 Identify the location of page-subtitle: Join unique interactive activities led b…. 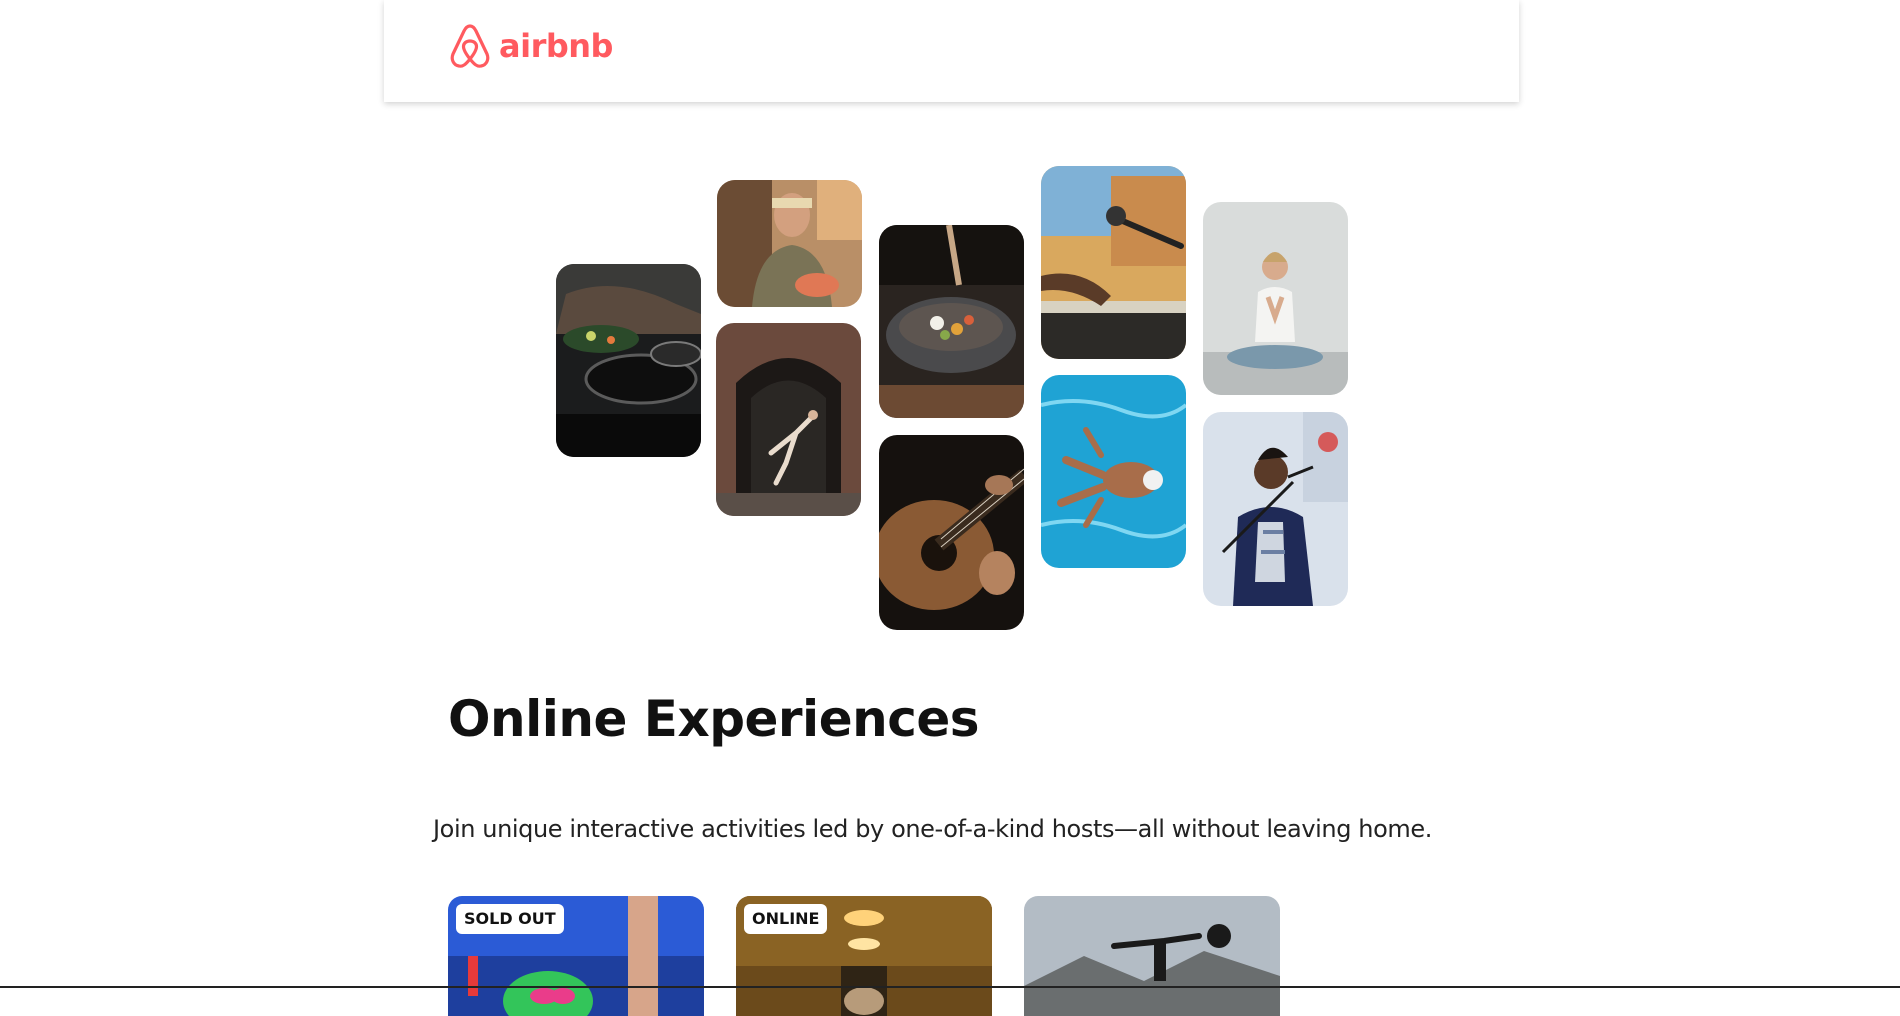
(932, 829).